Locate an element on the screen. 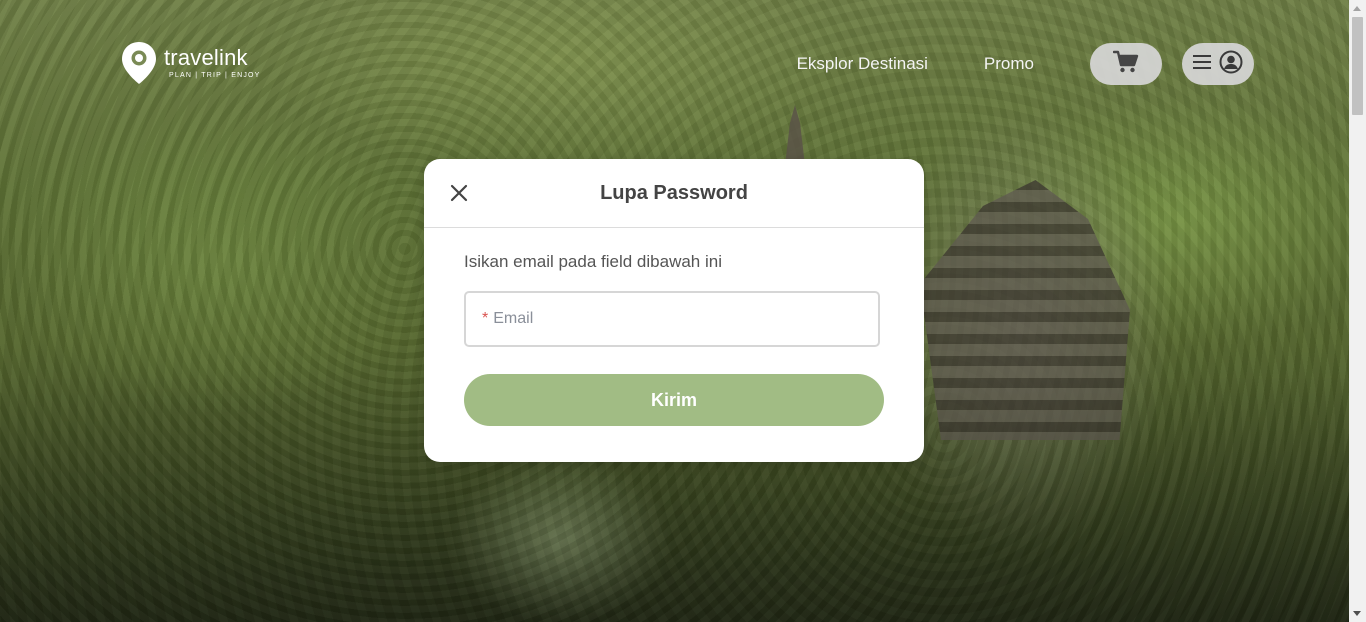  cart-button is located at coordinates (1126, 64).